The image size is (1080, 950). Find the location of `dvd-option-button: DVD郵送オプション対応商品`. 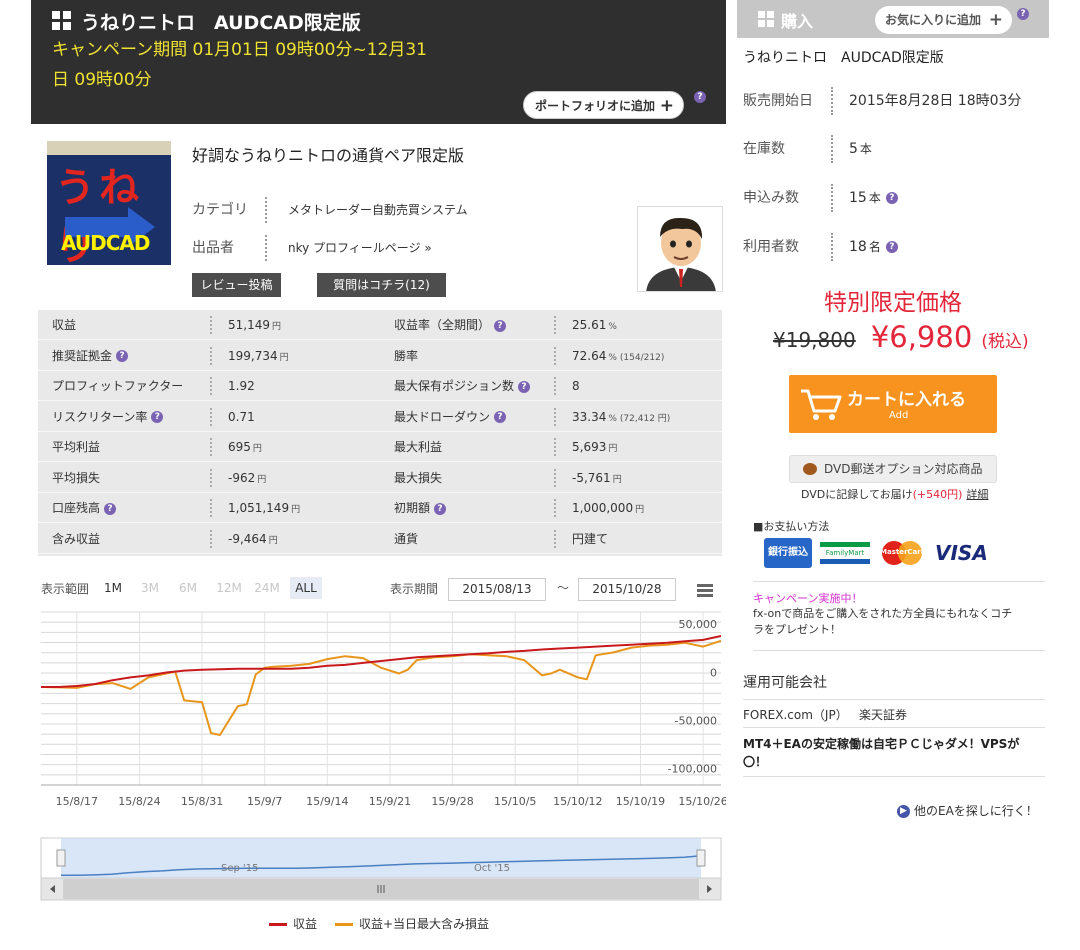

dvd-option-button: DVD郵送オプション対応商品 is located at coordinates (893, 469).